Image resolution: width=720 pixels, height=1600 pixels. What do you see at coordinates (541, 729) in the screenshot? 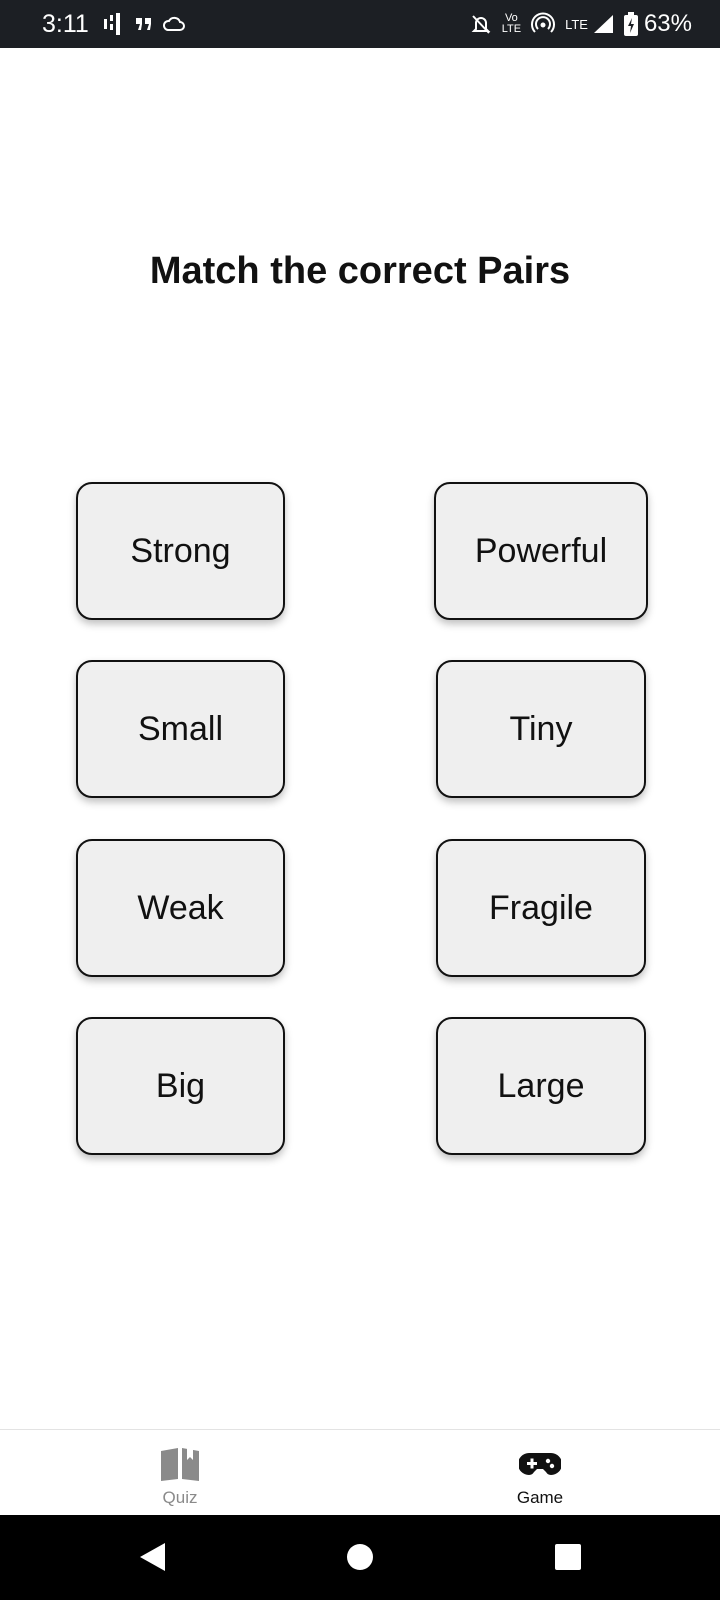
I see `card-right-2: Tiny` at bounding box center [541, 729].